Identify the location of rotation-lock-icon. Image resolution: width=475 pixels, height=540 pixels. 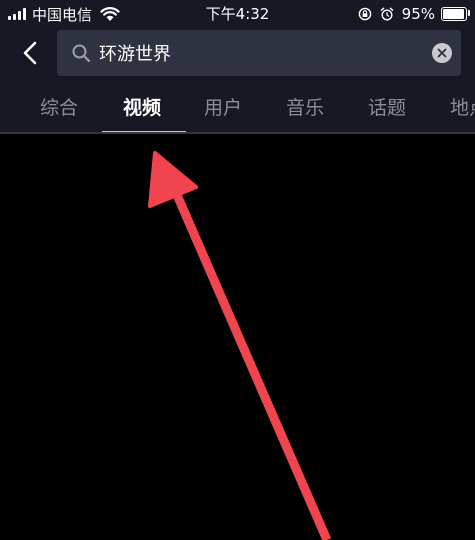
(364, 14).